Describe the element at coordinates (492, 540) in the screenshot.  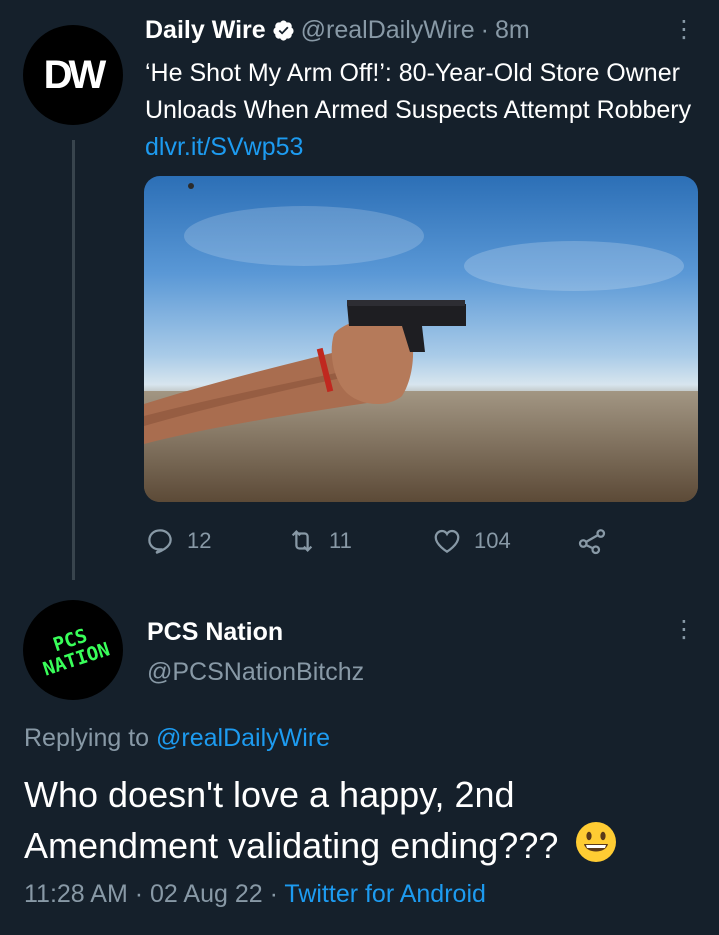
I see `like-count: 104` at that location.